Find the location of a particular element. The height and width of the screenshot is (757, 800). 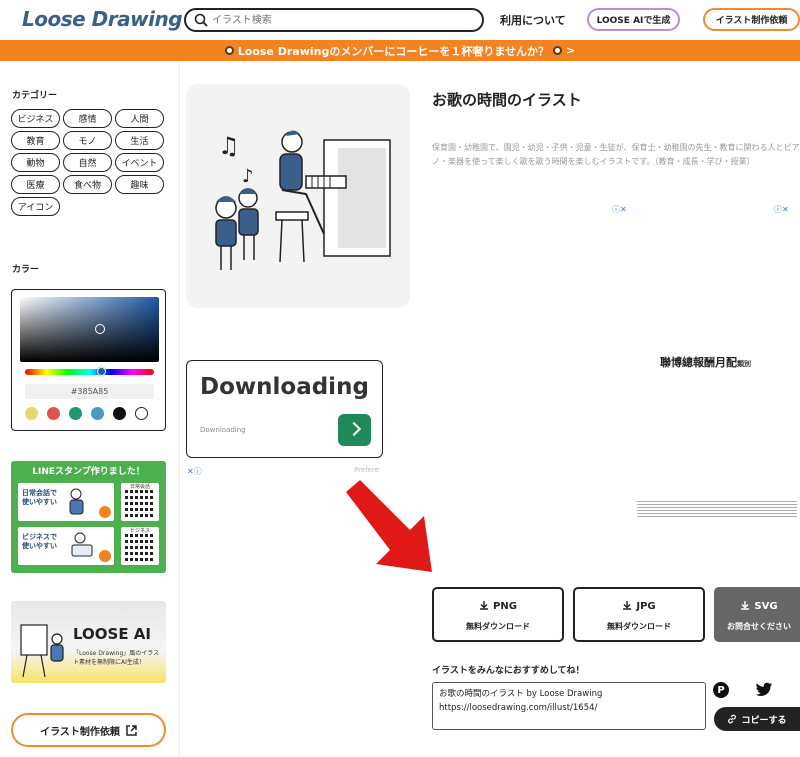

external-link-icon is located at coordinates (131, 730).